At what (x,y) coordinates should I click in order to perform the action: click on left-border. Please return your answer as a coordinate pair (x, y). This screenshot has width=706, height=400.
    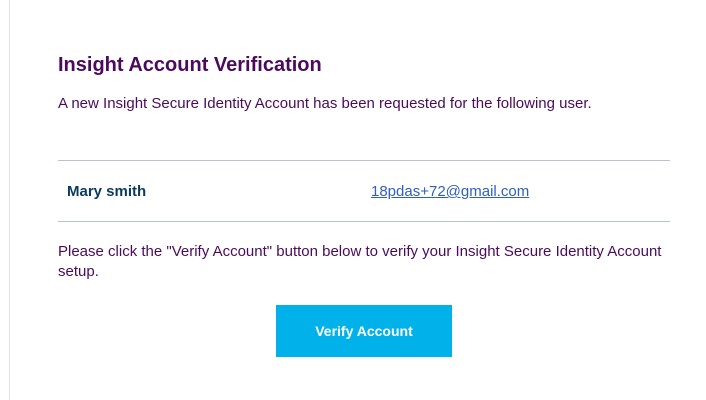
    Looking at the image, I should click on (9, 200).